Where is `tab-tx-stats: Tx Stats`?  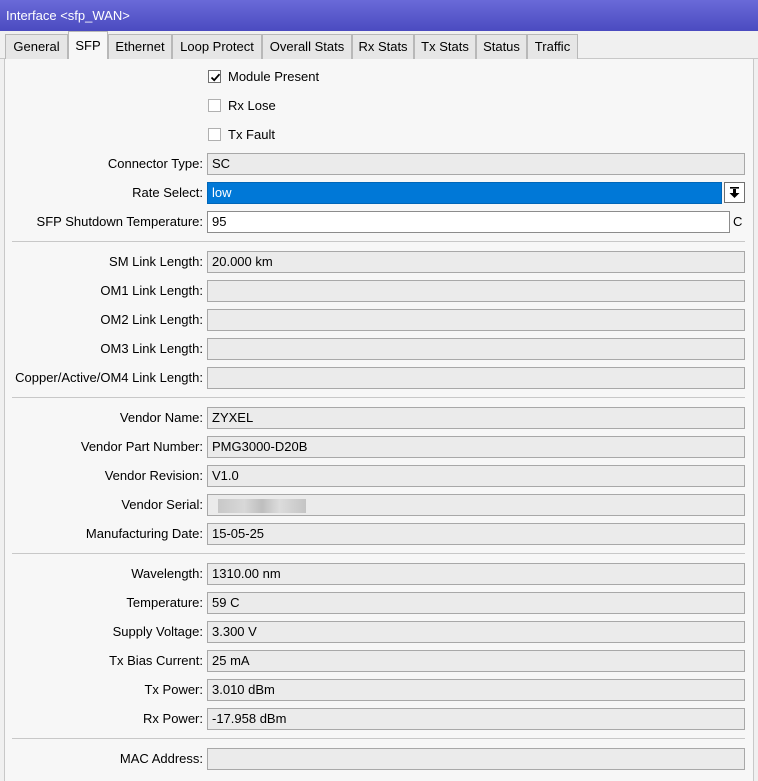
tab-tx-stats: Tx Stats is located at coordinates (445, 46).